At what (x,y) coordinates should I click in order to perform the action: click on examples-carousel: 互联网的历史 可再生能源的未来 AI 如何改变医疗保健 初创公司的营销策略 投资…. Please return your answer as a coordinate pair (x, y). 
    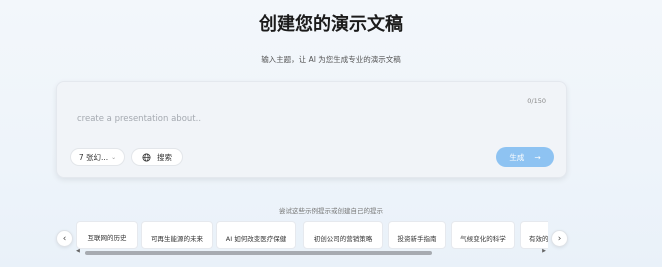
    Looking at the image, I should click on (312, 235).